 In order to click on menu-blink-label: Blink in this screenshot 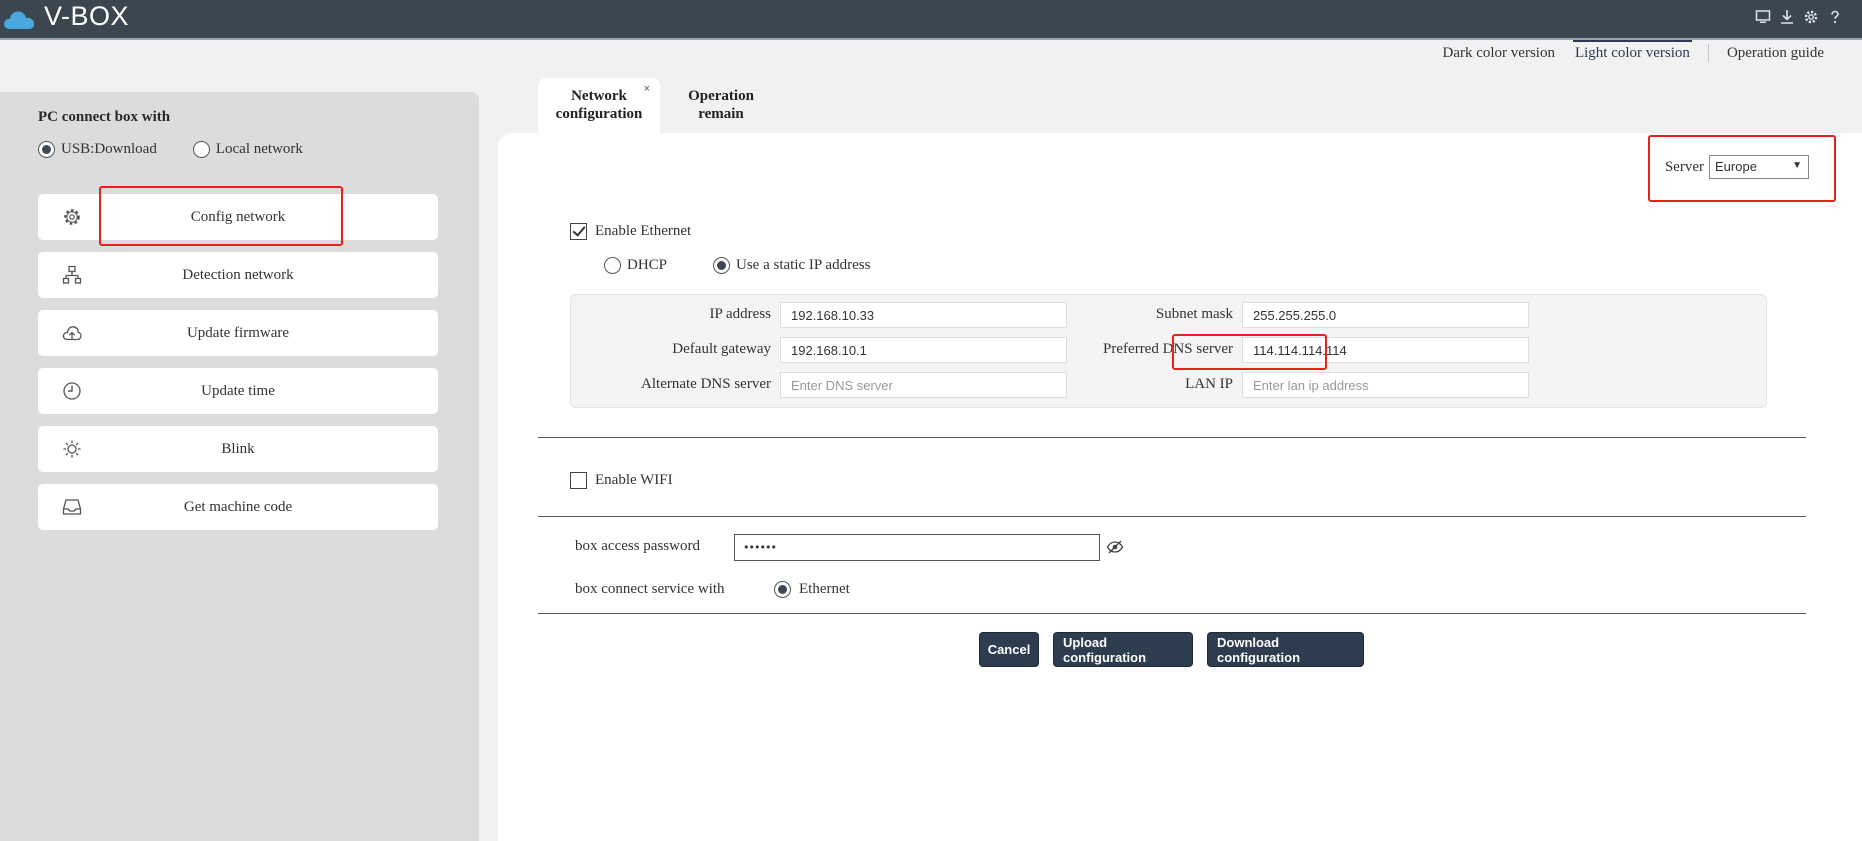, I will do `click(238, 448)`.